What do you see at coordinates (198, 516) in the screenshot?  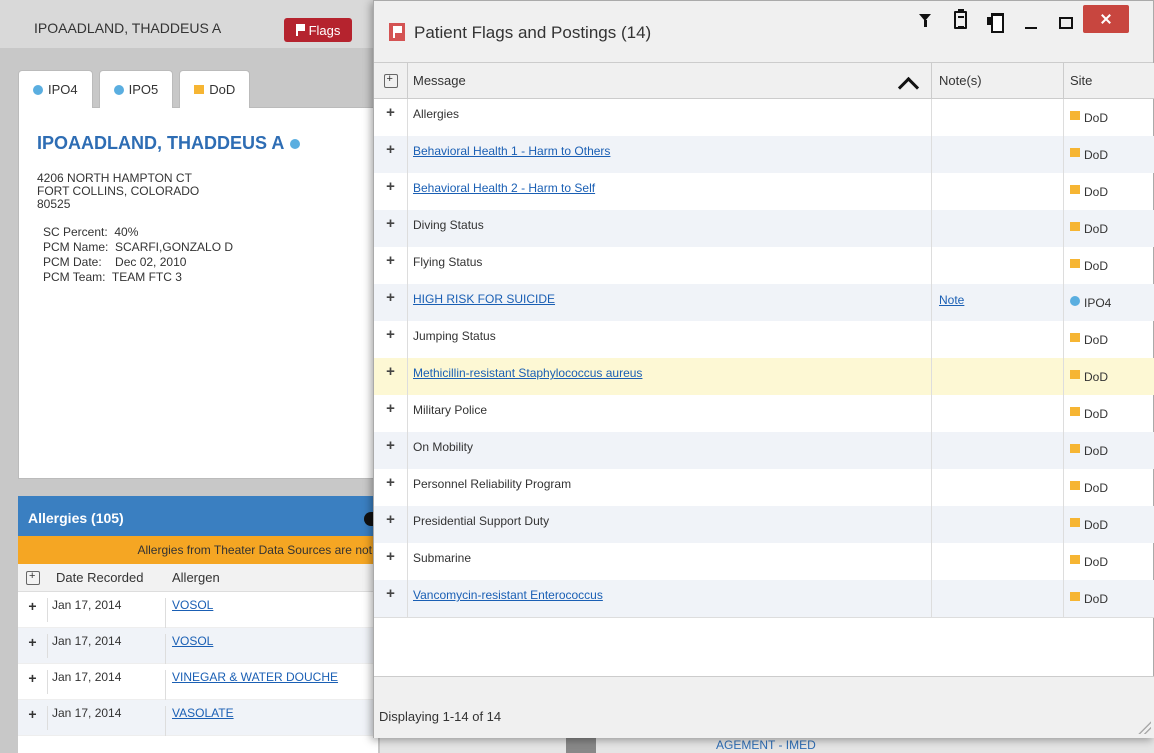 I see `allergies-header: Allergies (105)` at bounding box center [198, 516].